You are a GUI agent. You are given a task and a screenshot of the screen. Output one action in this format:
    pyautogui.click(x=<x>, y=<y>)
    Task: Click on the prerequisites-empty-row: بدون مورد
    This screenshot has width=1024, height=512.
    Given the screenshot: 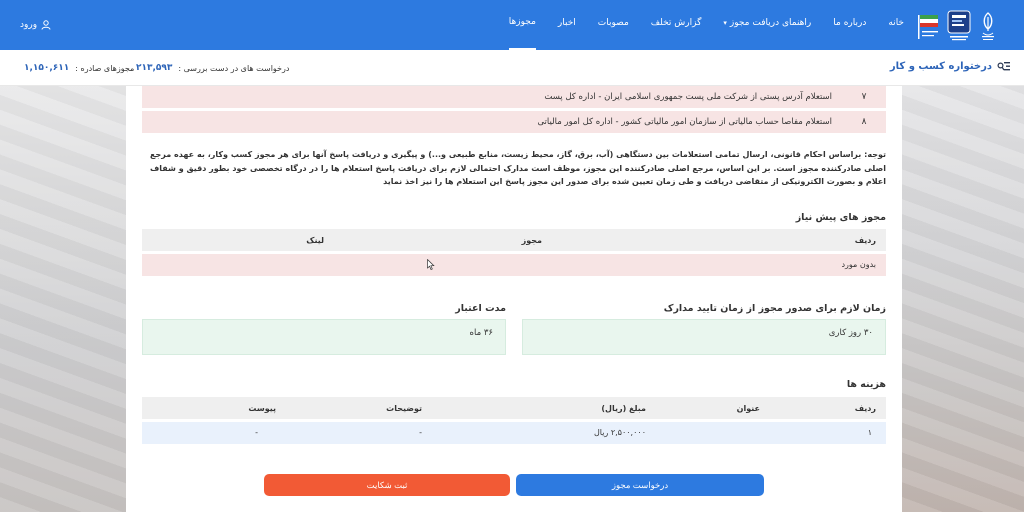 What is the action you would take?
    pyautogui.click(x=514, y=265)
    